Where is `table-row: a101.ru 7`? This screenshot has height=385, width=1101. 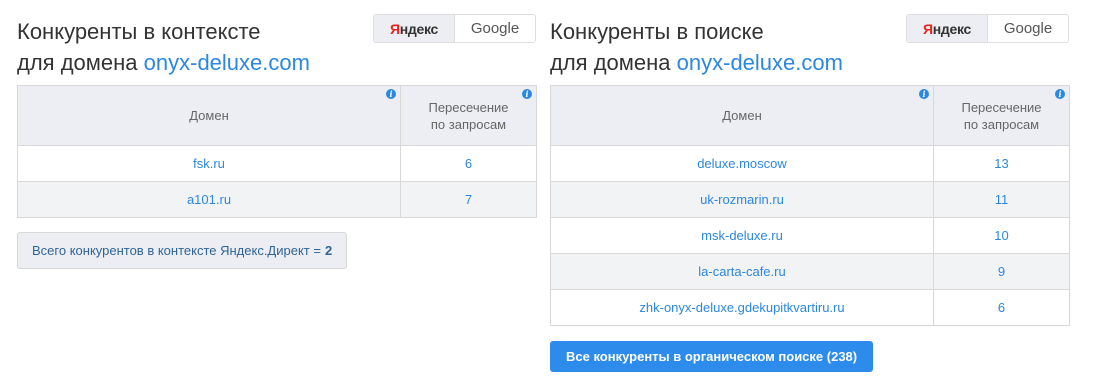
table-row: a101.ru 7 is located at coordinates (277, 199).